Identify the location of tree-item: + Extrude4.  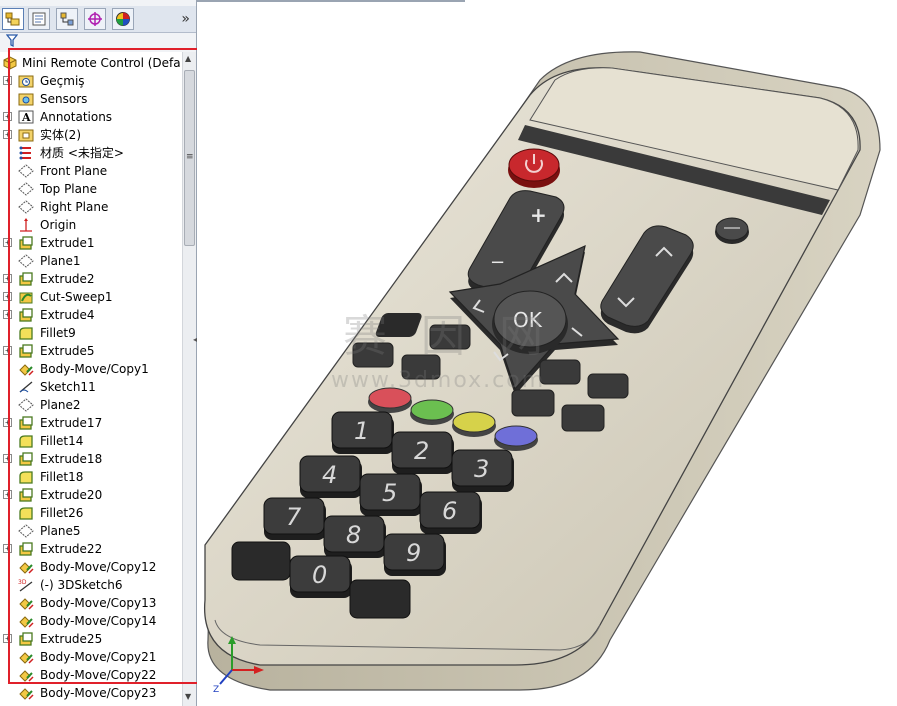
(91, 315).